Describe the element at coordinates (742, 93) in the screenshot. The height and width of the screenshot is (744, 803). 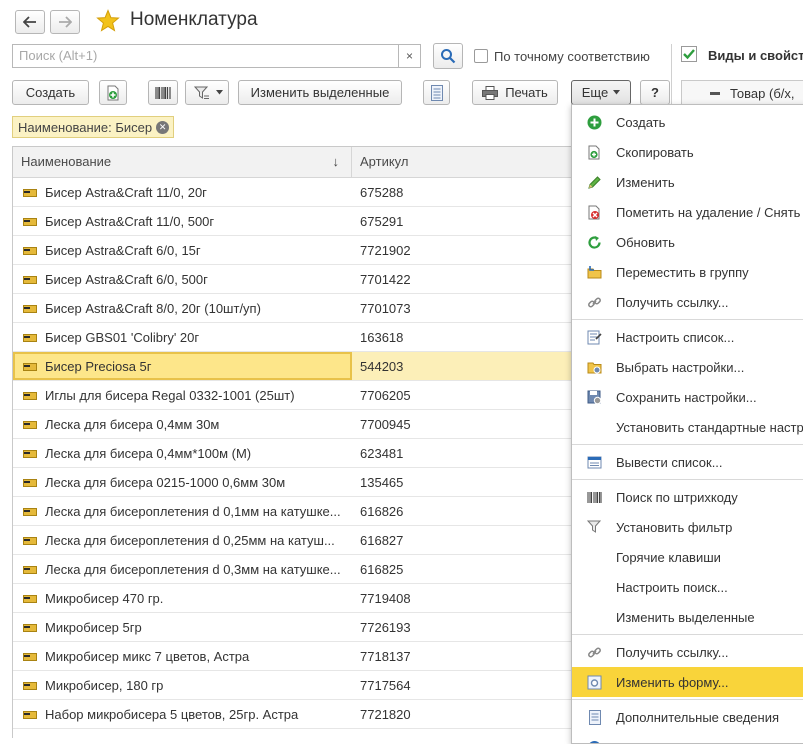
I see `properties-item: Товар (б/х,` at that location.